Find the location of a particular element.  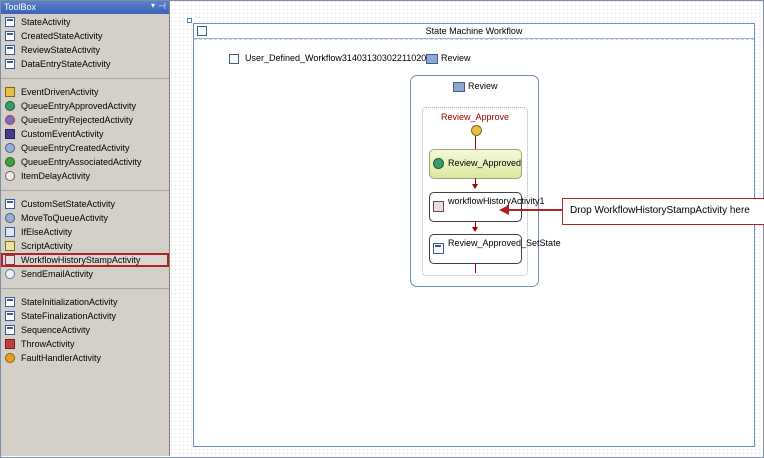

throw-icon is located at coordinates (10, 344).